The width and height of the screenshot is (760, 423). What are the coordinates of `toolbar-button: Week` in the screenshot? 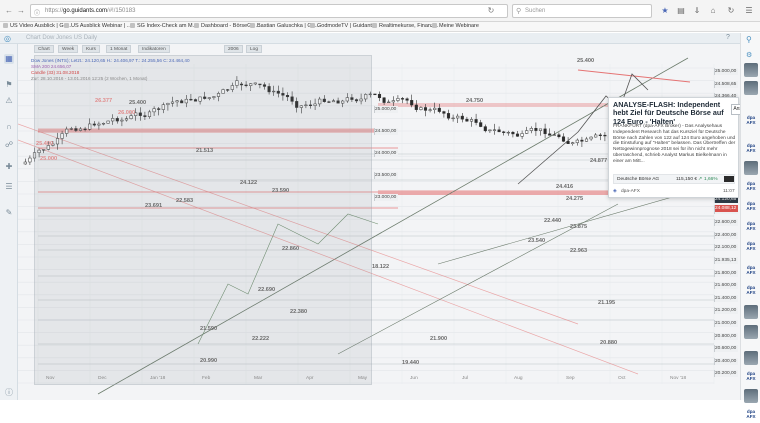 It's located at (68, 49).